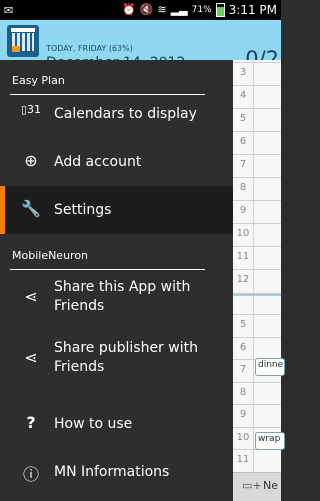 This screenshot has width=320, height=501. Describe the element at coordinates (31, 160) in the screenshot. I see `plus-circle-icon: ⊕` at that location.